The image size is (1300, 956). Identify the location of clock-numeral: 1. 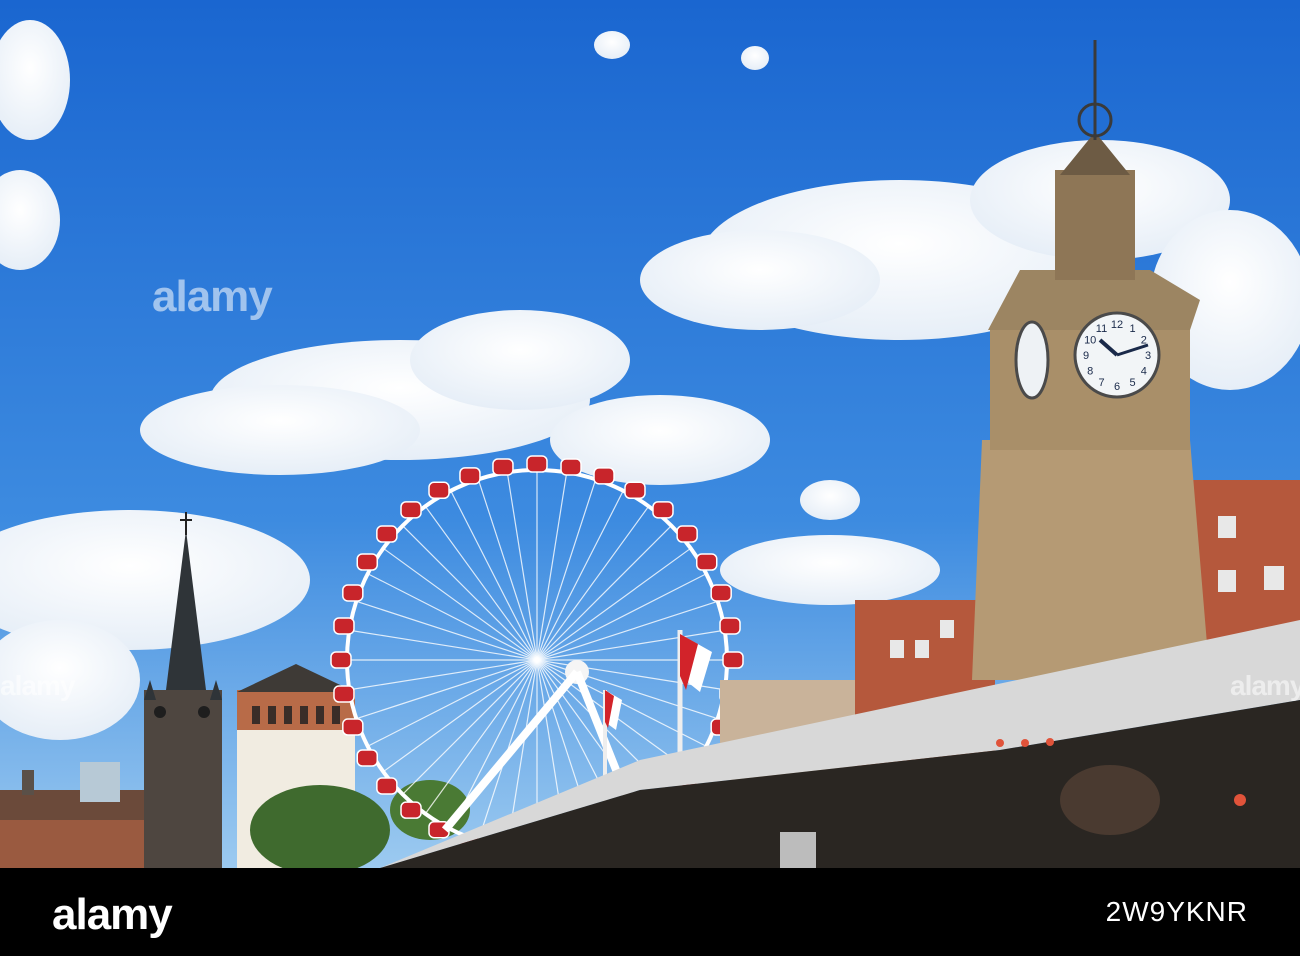
(1132, 329).